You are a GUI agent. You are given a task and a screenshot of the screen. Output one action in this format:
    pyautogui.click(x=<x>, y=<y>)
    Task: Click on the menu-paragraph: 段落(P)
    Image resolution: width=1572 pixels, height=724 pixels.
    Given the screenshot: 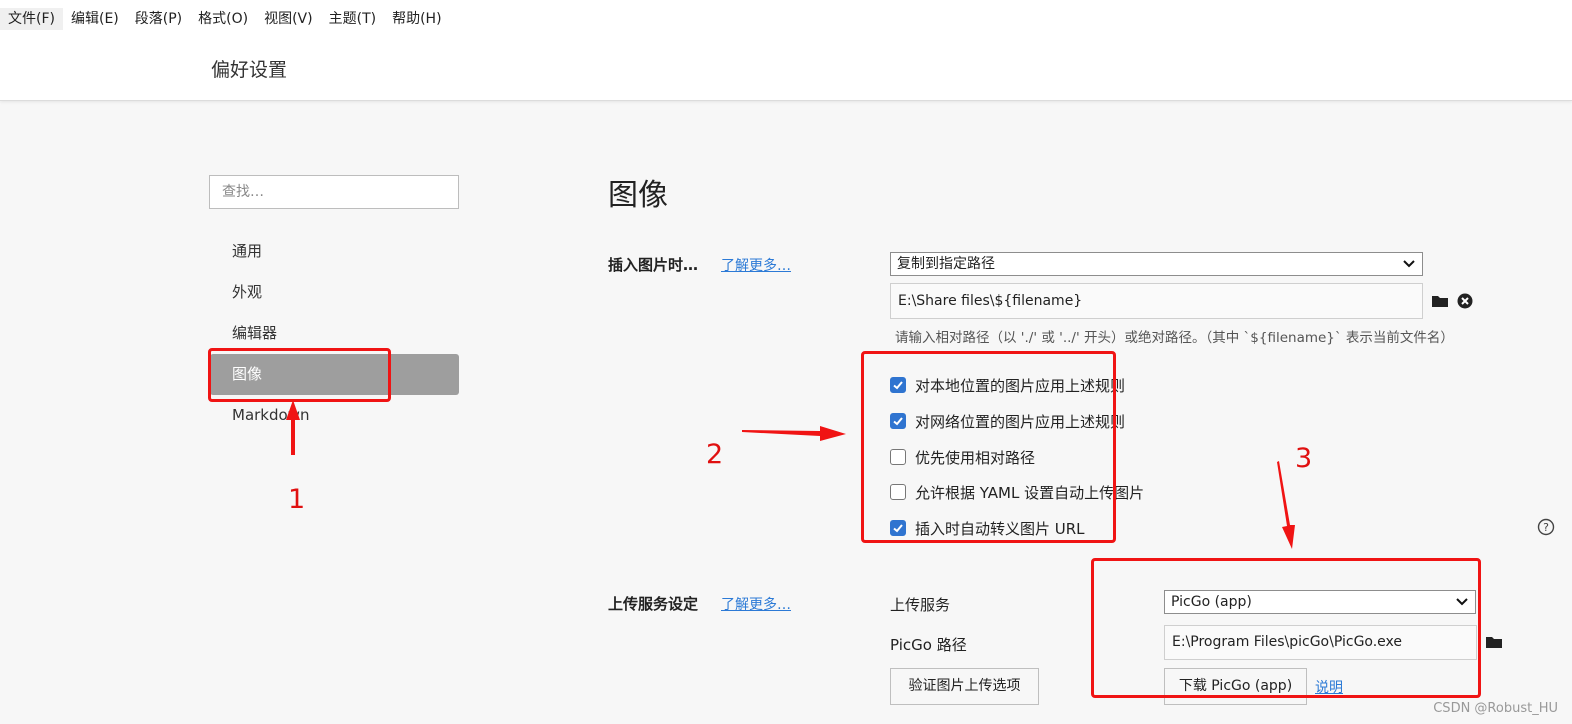 What is the action you would take?
    pyautogui.click(x=158, y=19)
    